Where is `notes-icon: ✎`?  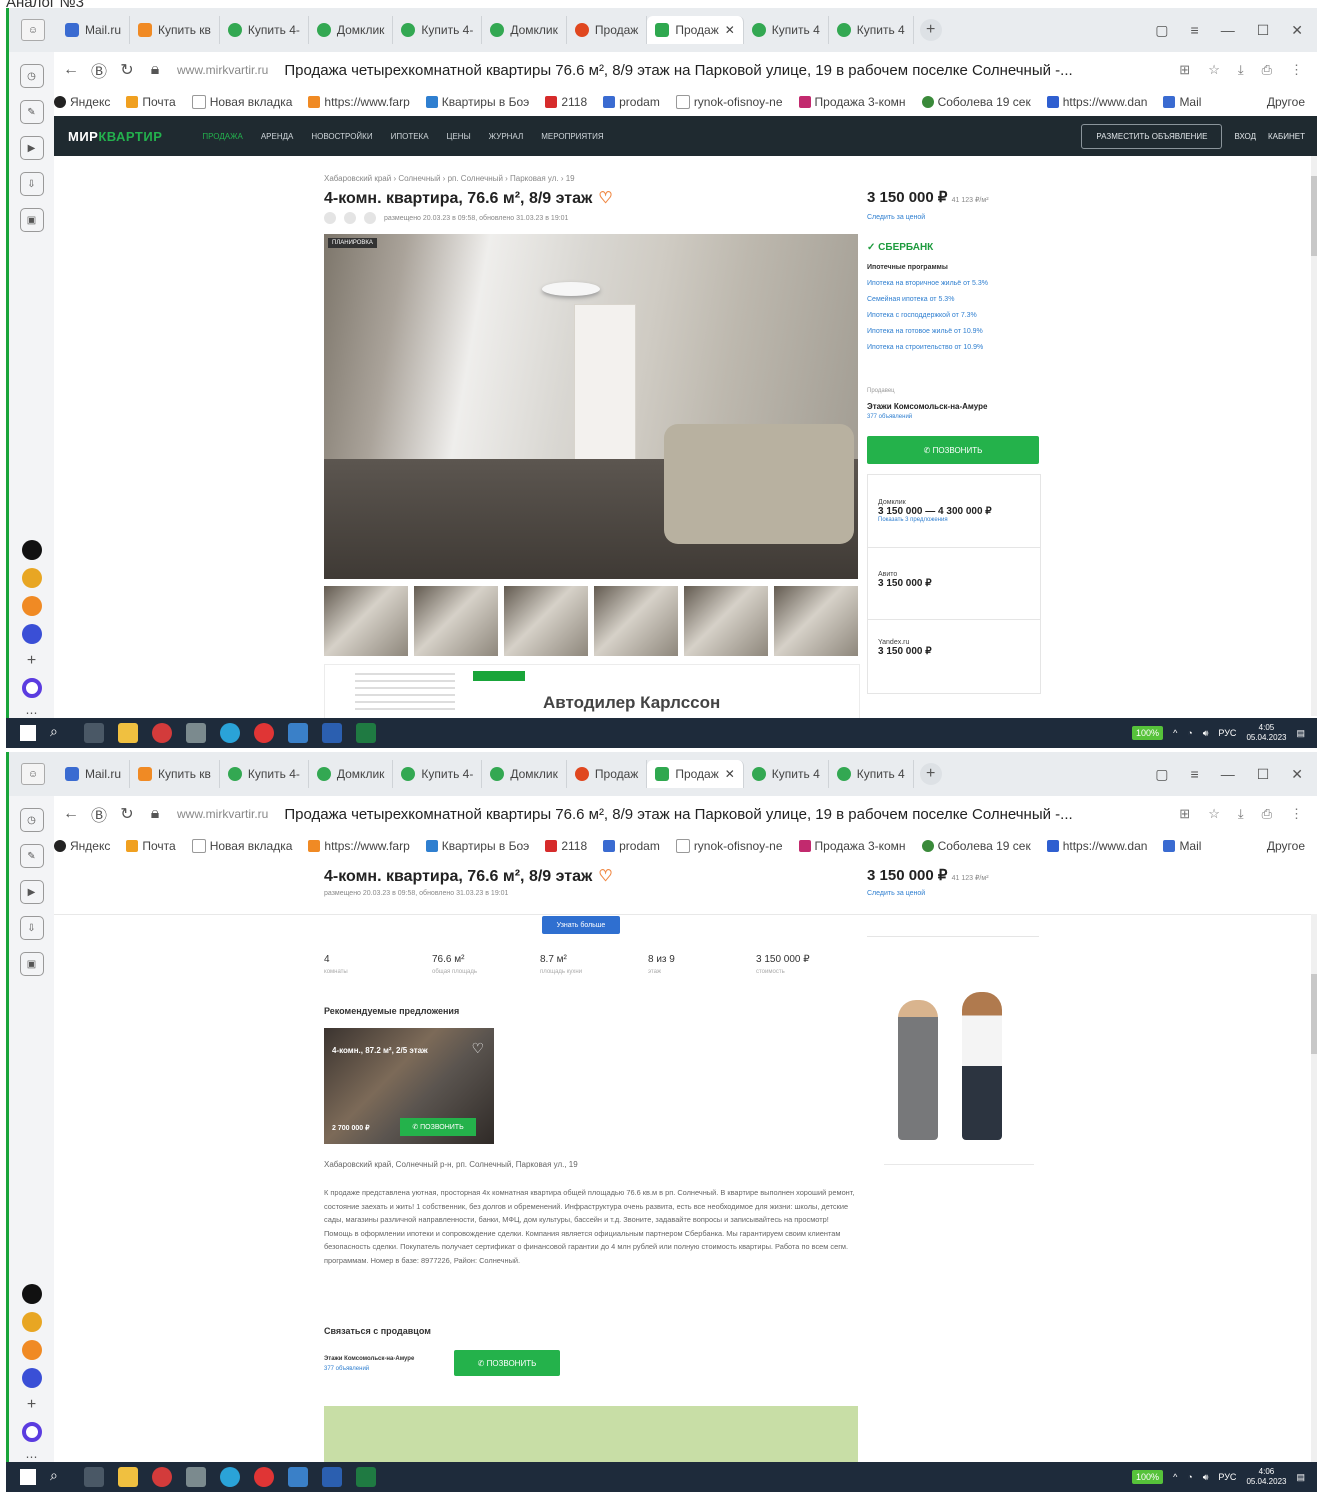
notes-icon: ✎ is located at coordinates (31, 112).